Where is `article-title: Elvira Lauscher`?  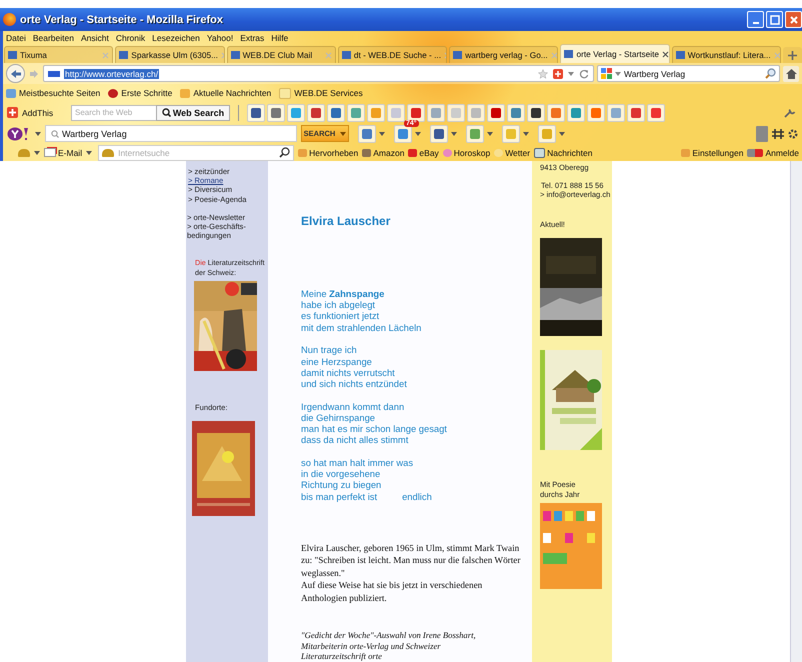 article-title: Elvira Lauscher is located at coordinates (346, 221).